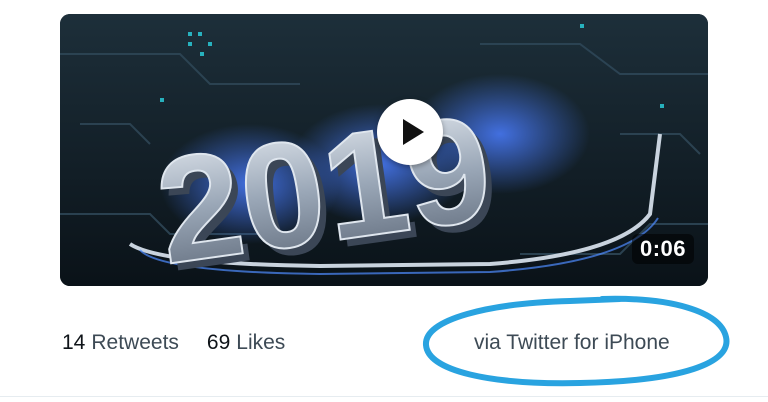  What do you see at coordinates (74, 342) in the screenshot?
I see `retweets-count: 14` at bounding box center [74, 342].